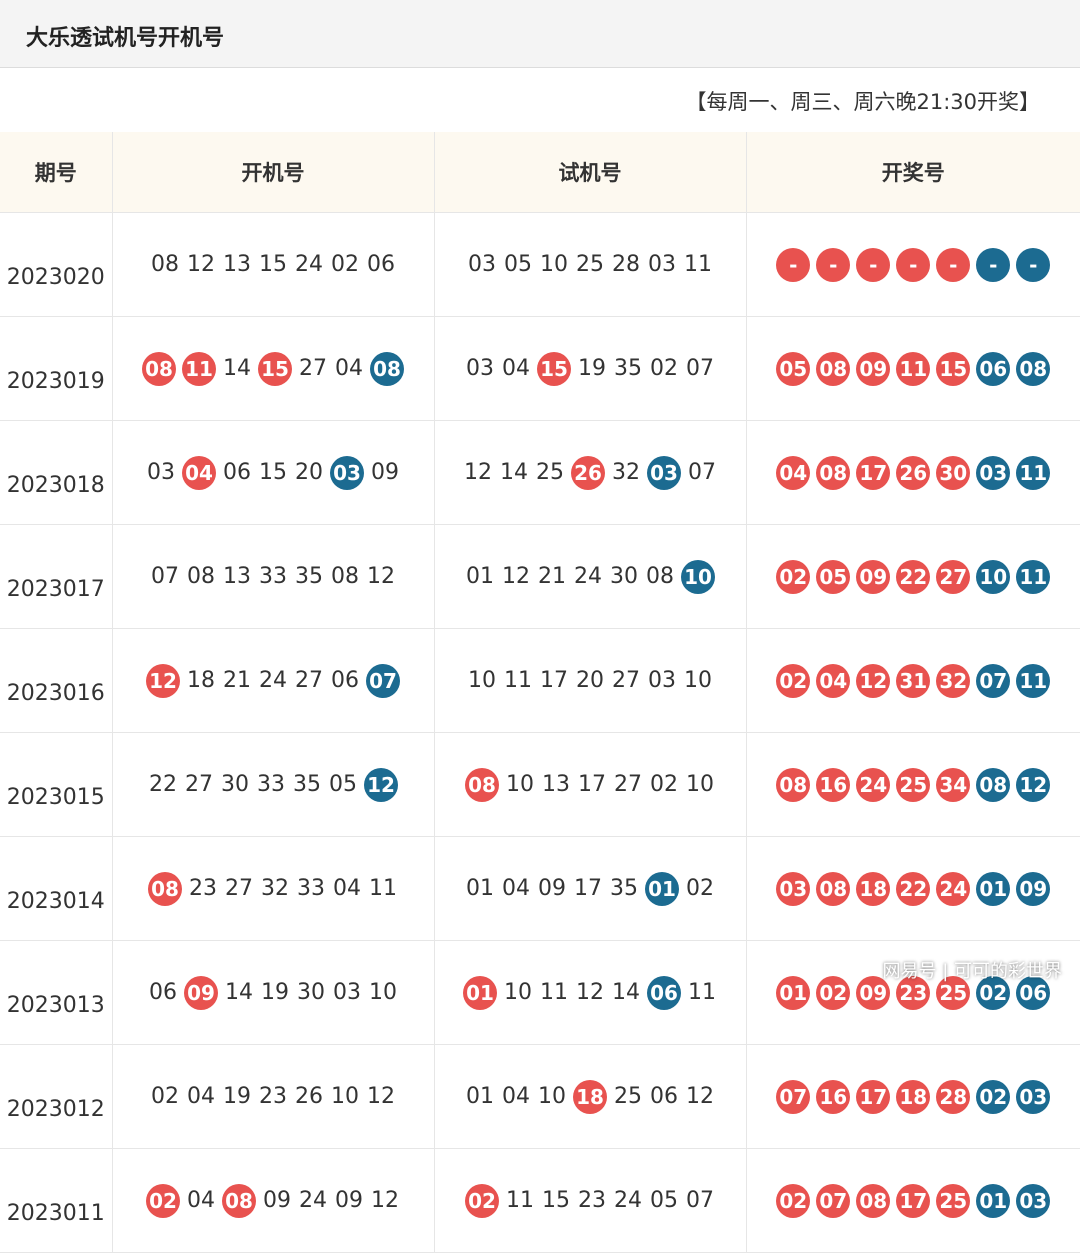 The image size is (1080, 1253). I want to click on open-number-list: 02040809240912, so click(273, 1201).